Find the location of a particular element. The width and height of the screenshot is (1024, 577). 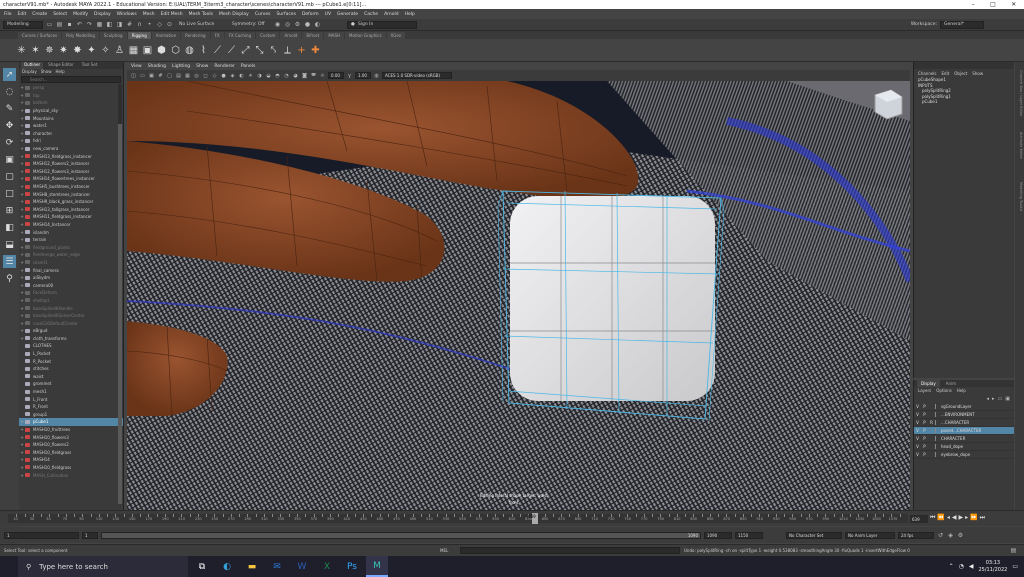

outliner-item: + Mountains is located at coordinates (71, 118).